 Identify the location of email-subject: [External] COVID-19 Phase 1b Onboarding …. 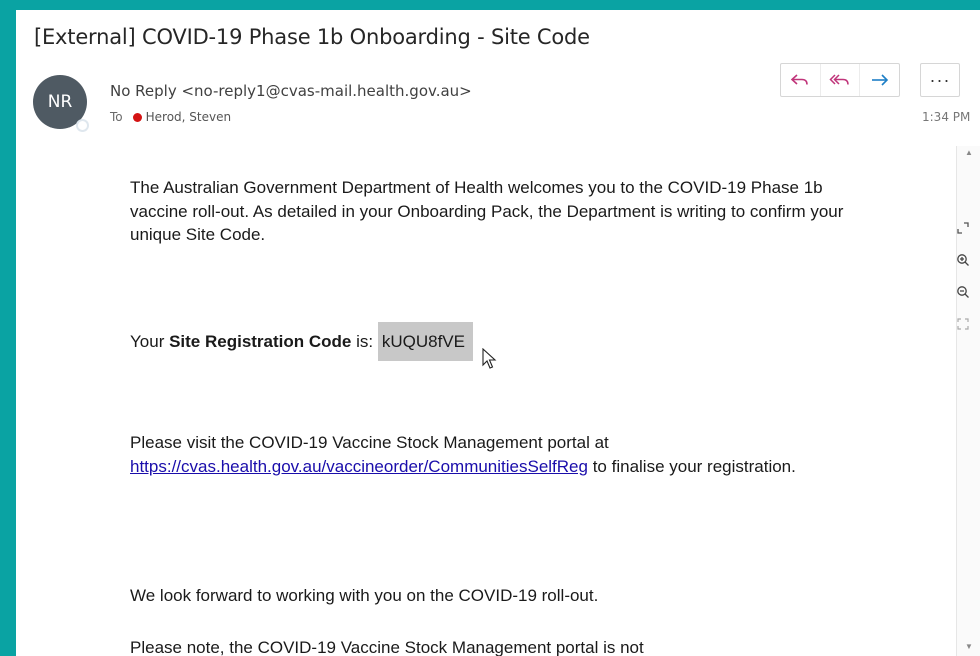
(312, 37).